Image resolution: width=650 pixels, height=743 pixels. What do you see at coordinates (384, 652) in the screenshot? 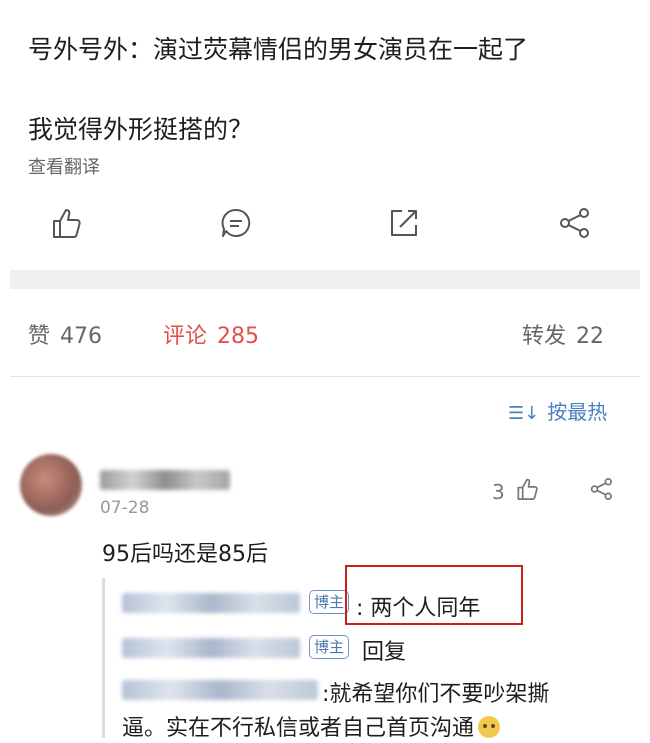
I see `reply-text: 回复` at bounding box center [384, 652].